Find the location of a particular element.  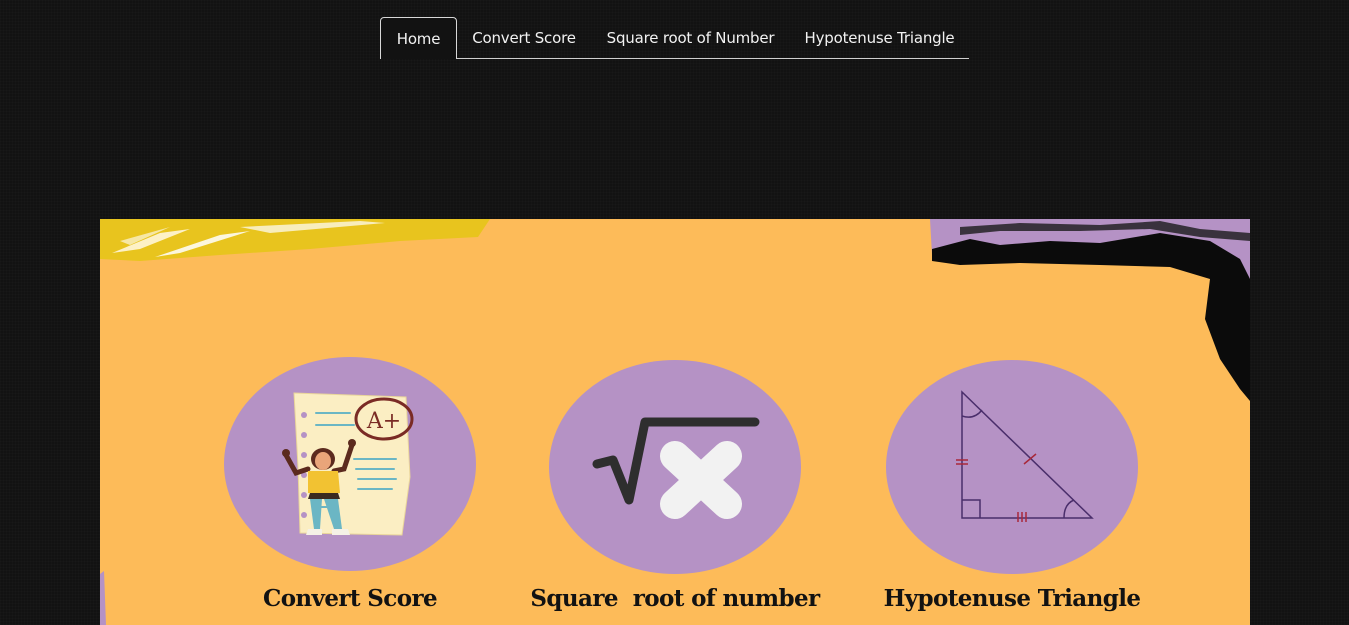

card-square-root: Square root of number is located at coordinates (675, 422).